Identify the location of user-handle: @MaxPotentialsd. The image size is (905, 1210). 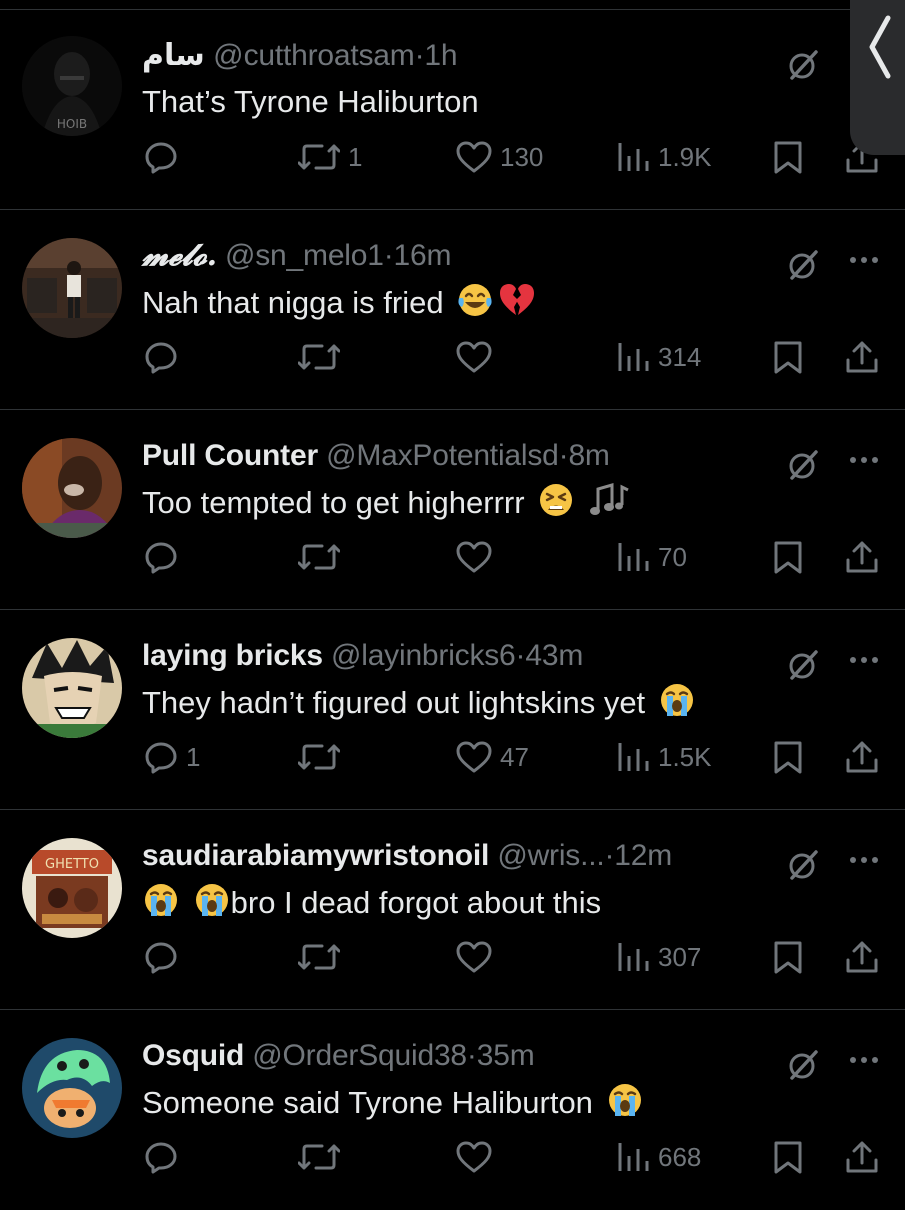
(442, 455).